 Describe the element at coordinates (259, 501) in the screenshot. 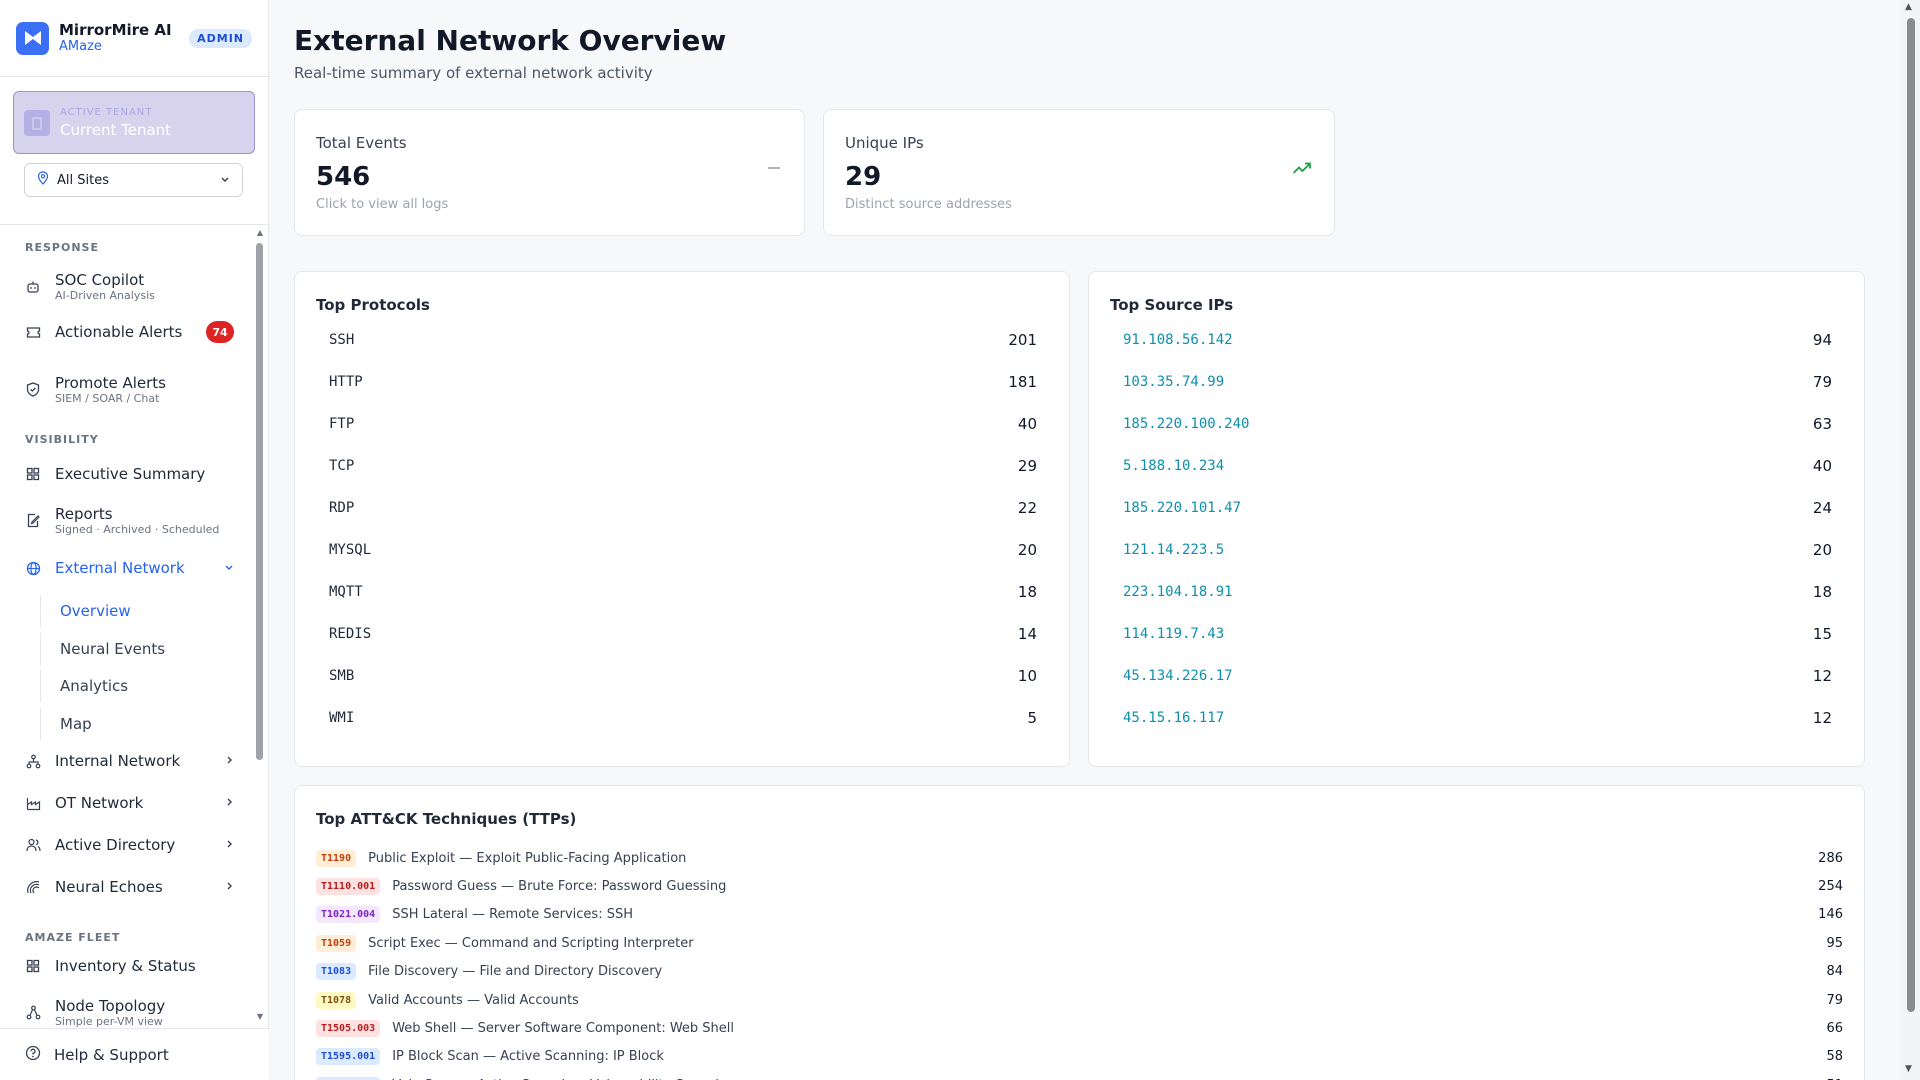

I see `sidebar-scrollbar` at that location.